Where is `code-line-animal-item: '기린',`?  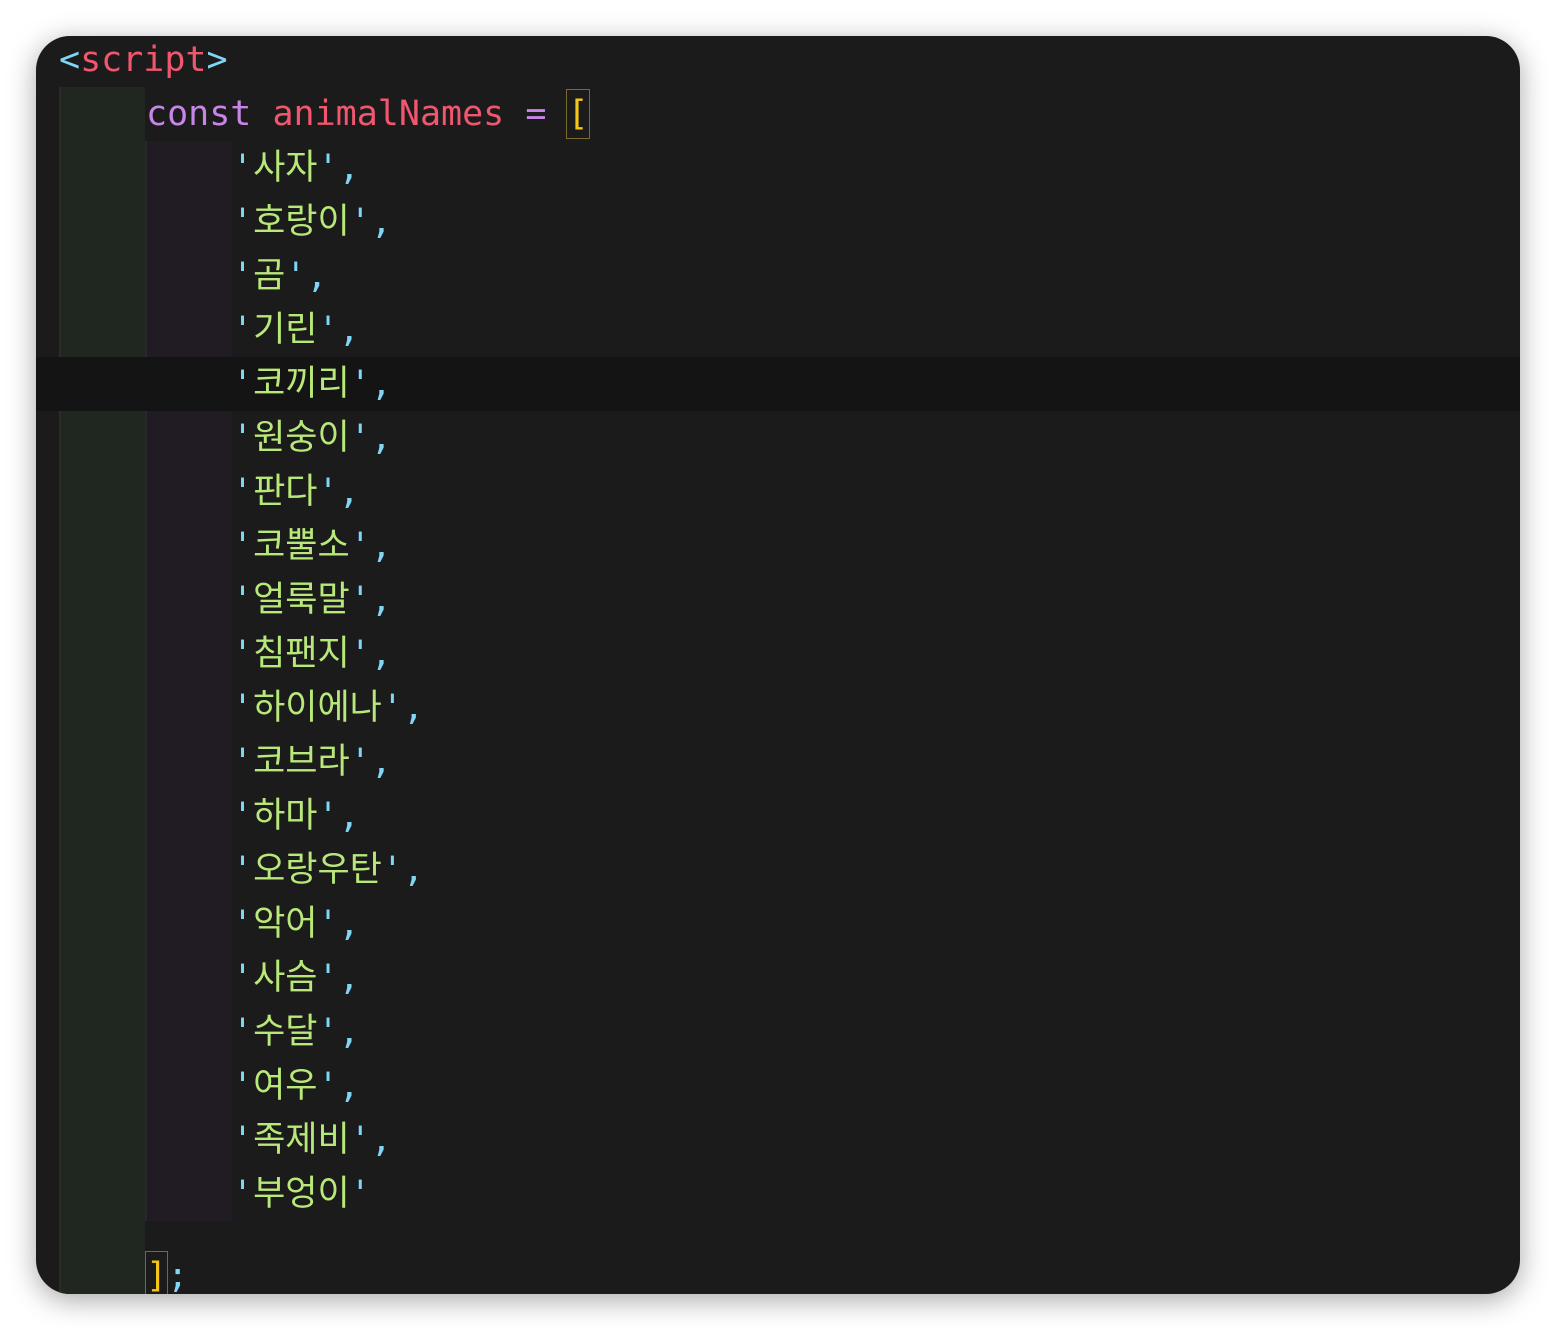
code-line-animal-item: '기린', is located at coordinates (296, 330).